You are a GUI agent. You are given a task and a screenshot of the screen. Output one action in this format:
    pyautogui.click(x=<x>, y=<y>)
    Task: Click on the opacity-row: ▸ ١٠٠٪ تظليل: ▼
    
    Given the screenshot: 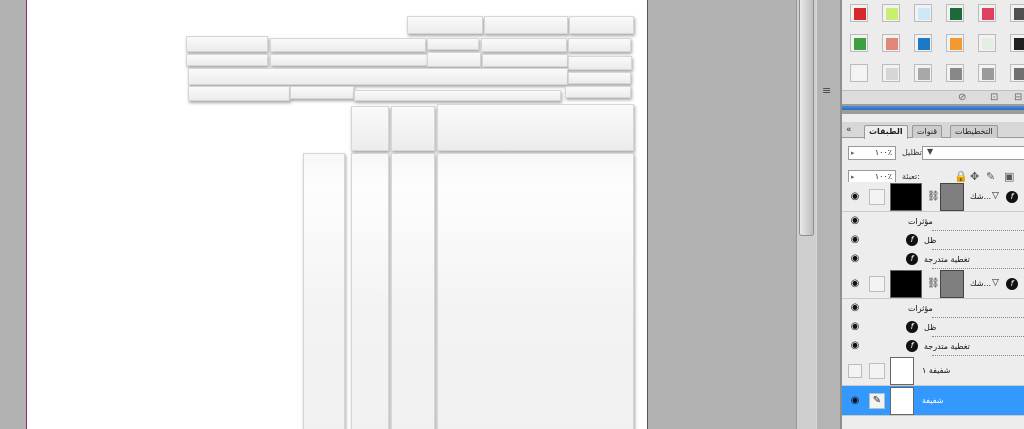 What is the action you would take?
    pyautogui.click(x=933, y=153)
    